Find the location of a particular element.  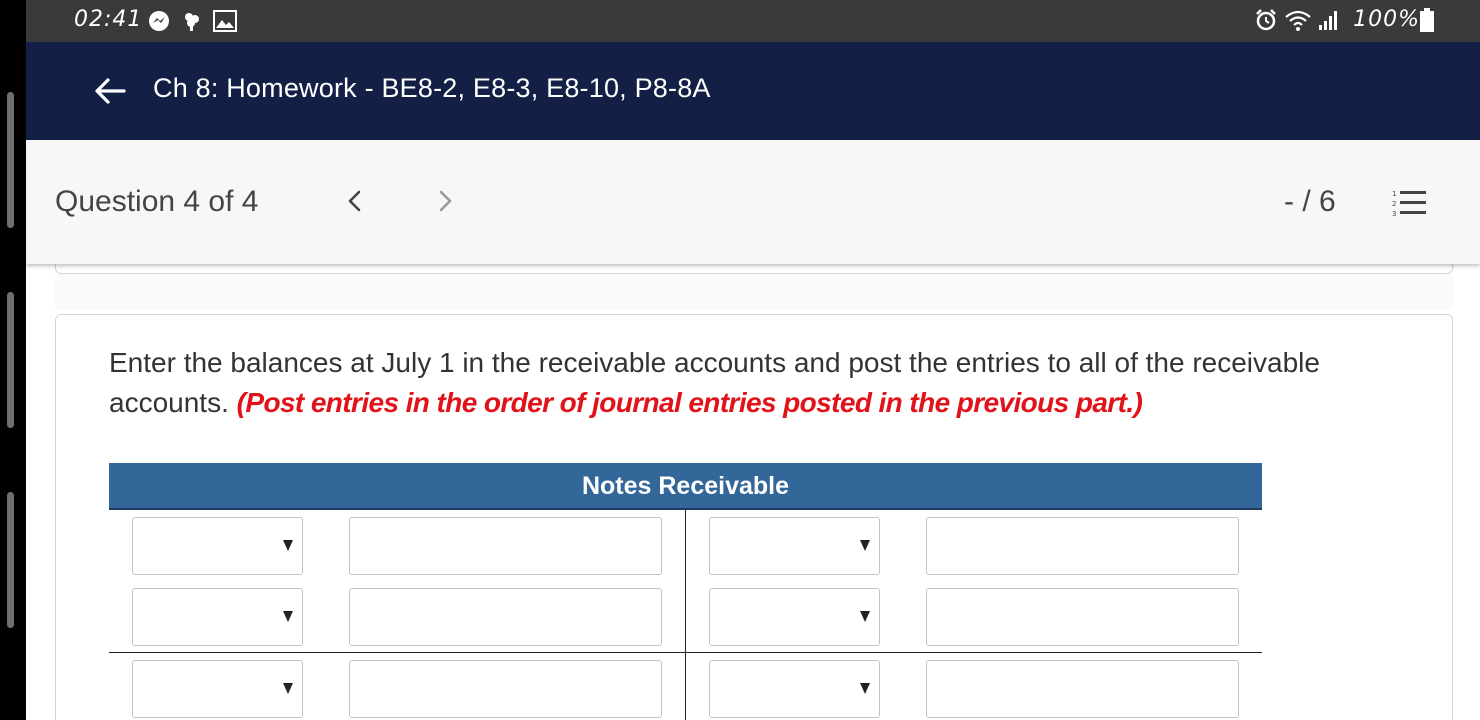

gallery-icon is located at coordinates (225, 23).